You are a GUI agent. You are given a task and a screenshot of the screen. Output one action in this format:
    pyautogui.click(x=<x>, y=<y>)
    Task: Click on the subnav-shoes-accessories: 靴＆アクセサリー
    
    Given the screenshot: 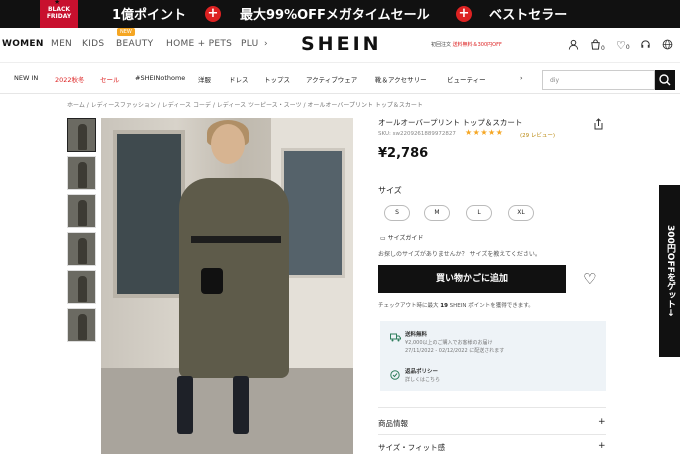 What is the action you would take?
    pyautogui.click(x=401, y=79)
    